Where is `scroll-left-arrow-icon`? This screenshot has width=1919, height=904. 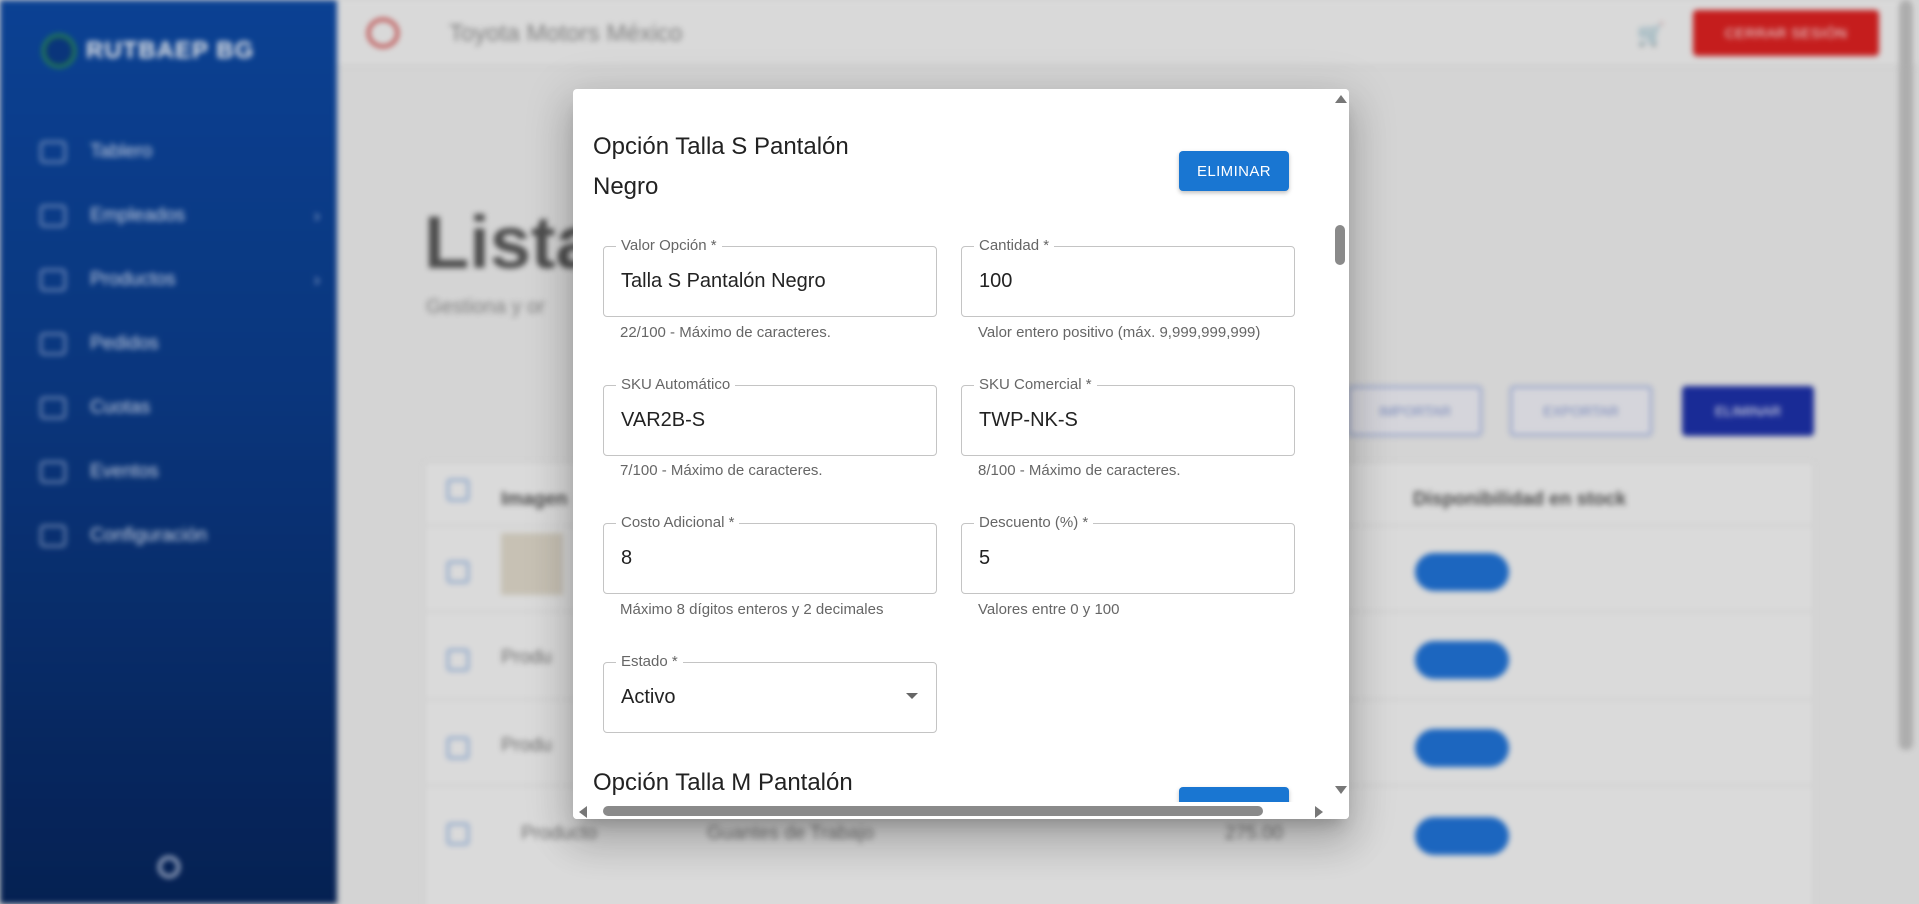
scroll-left-arrow-icon is located at coordinates (583, 812).